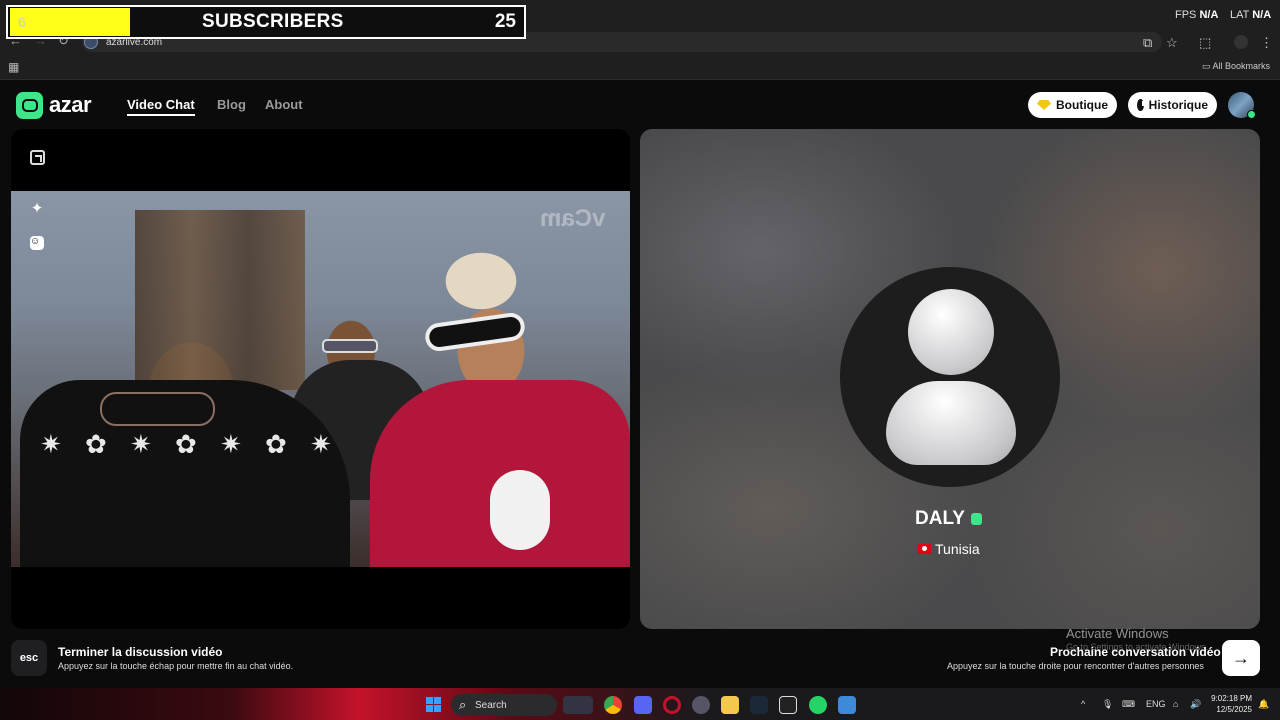 The image size is (1280, 720). Describe the element at coordinates (1172, 43) in the screenshot. I see `bookmark-star-icon: ☆` at that location.